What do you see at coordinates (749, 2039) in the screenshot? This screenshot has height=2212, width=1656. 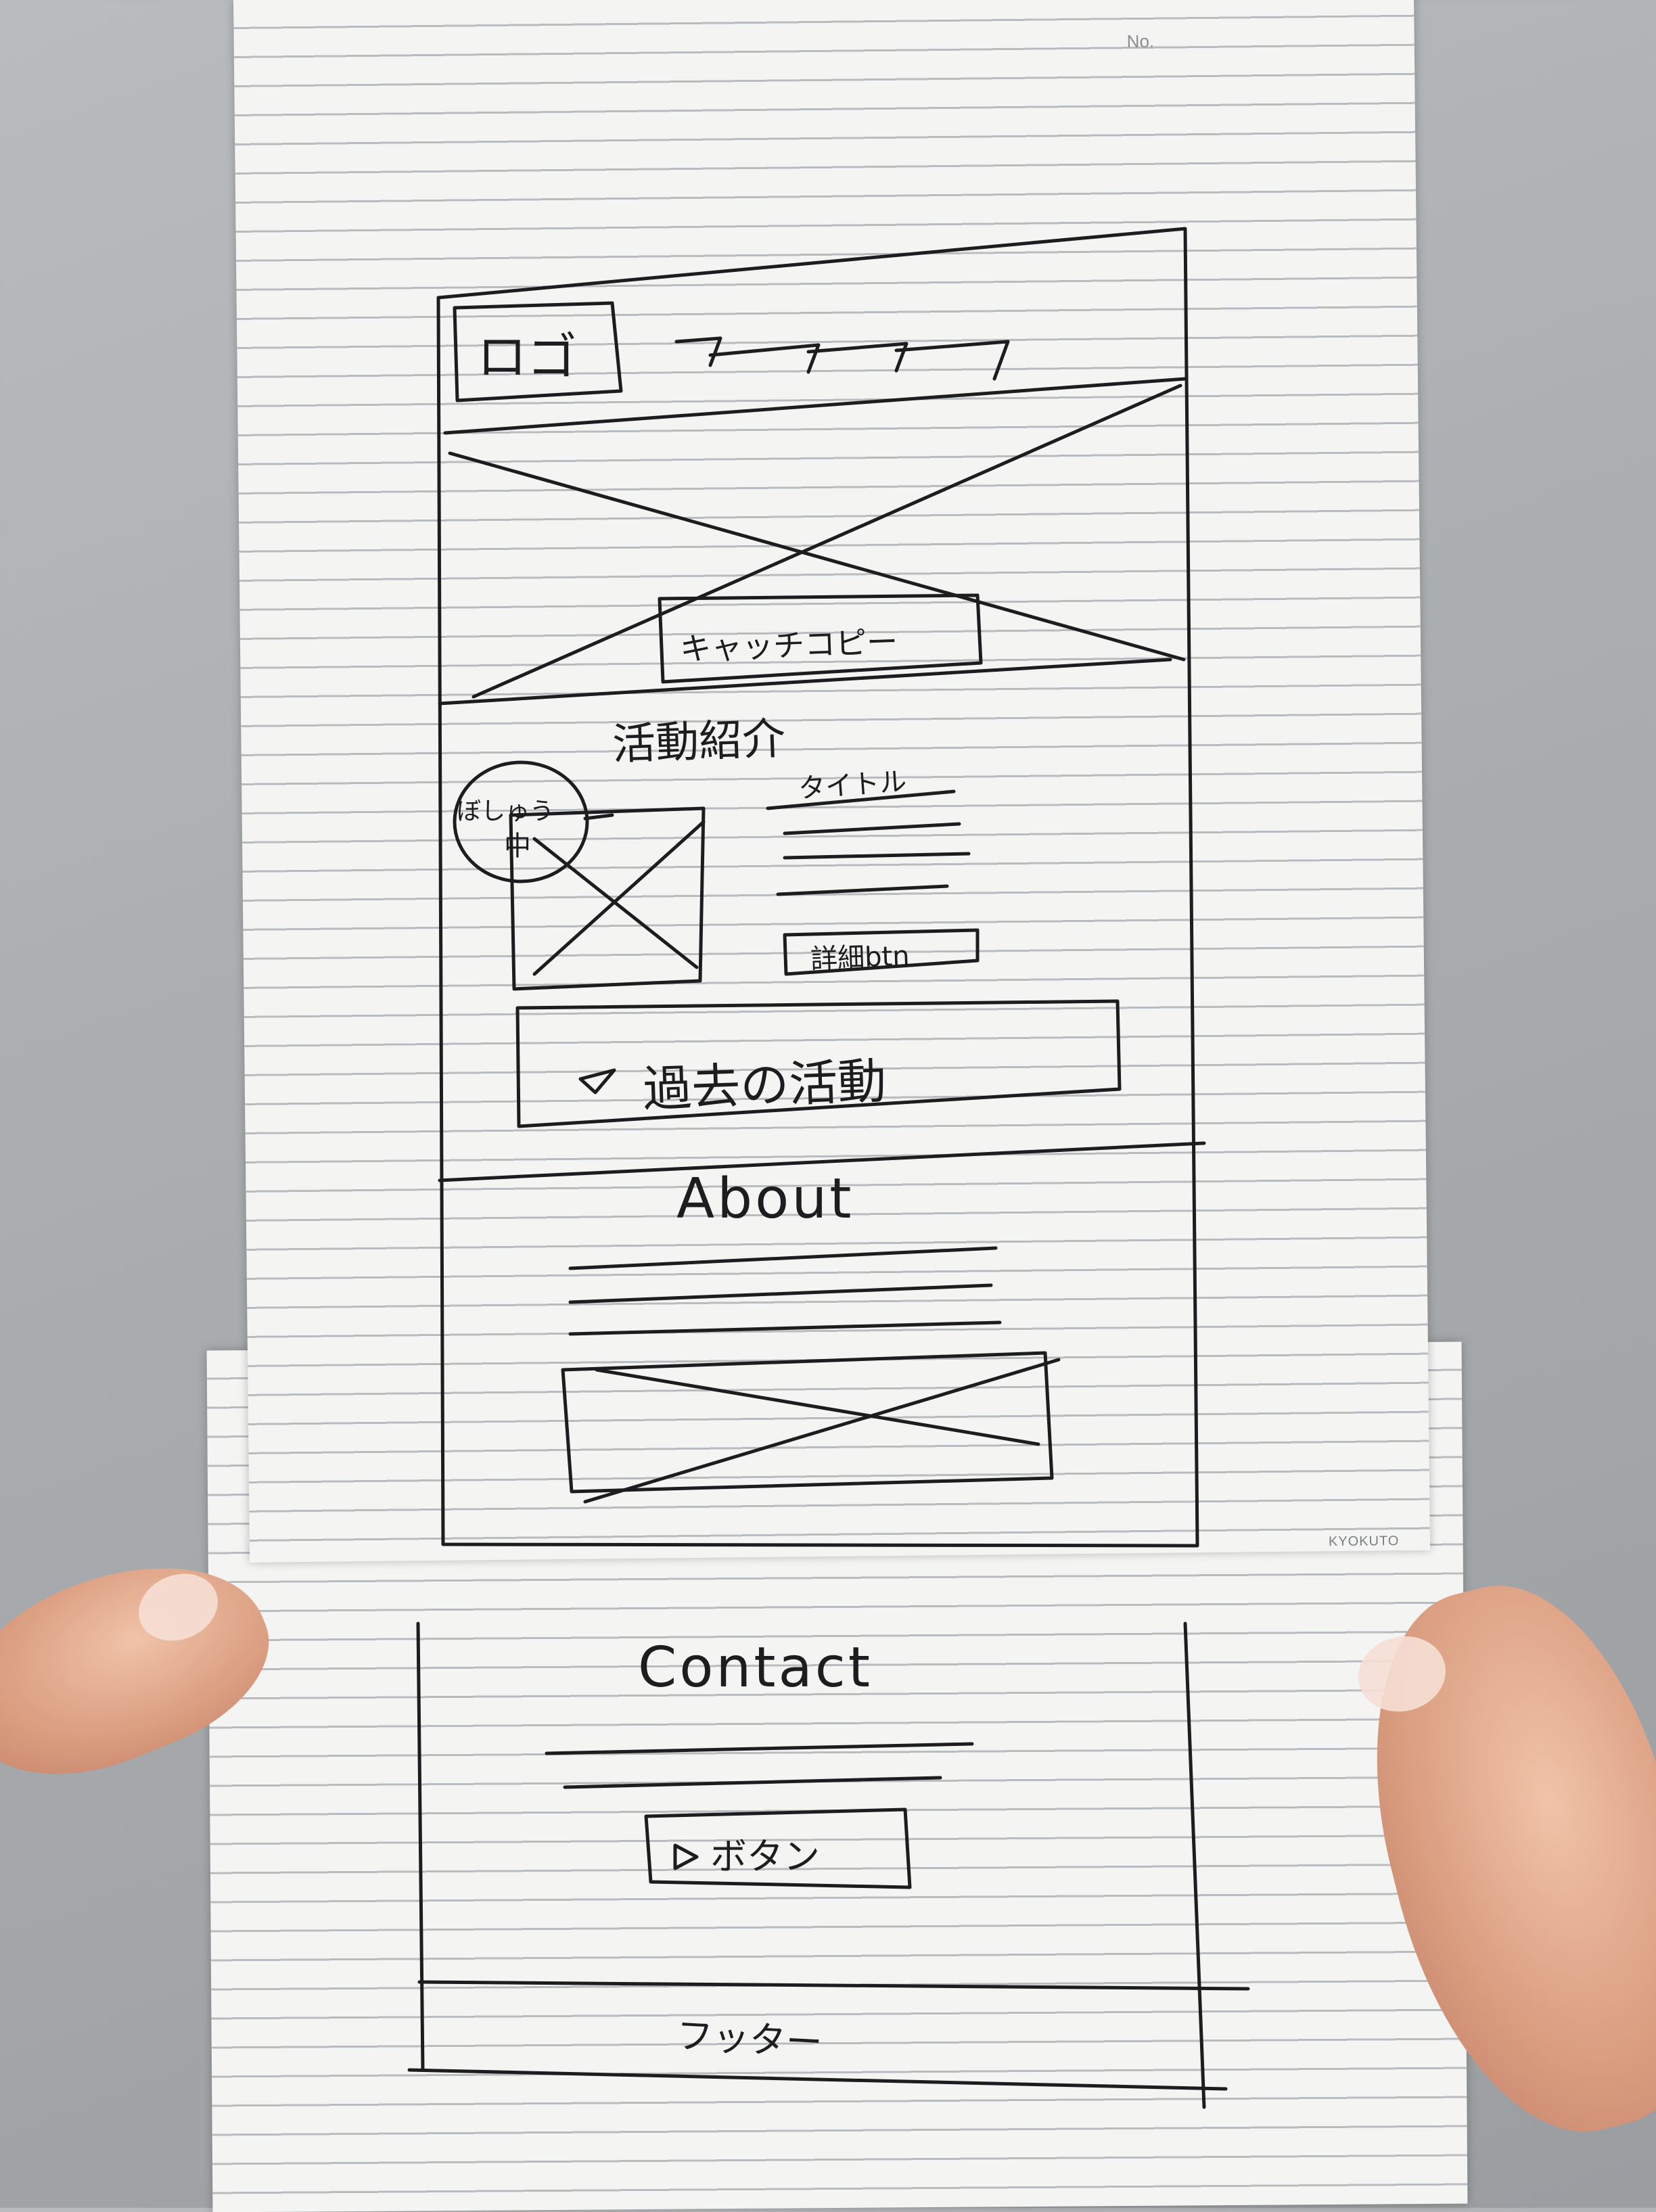 I see `footer-label: フッター` at bounding box center [749, 2039].